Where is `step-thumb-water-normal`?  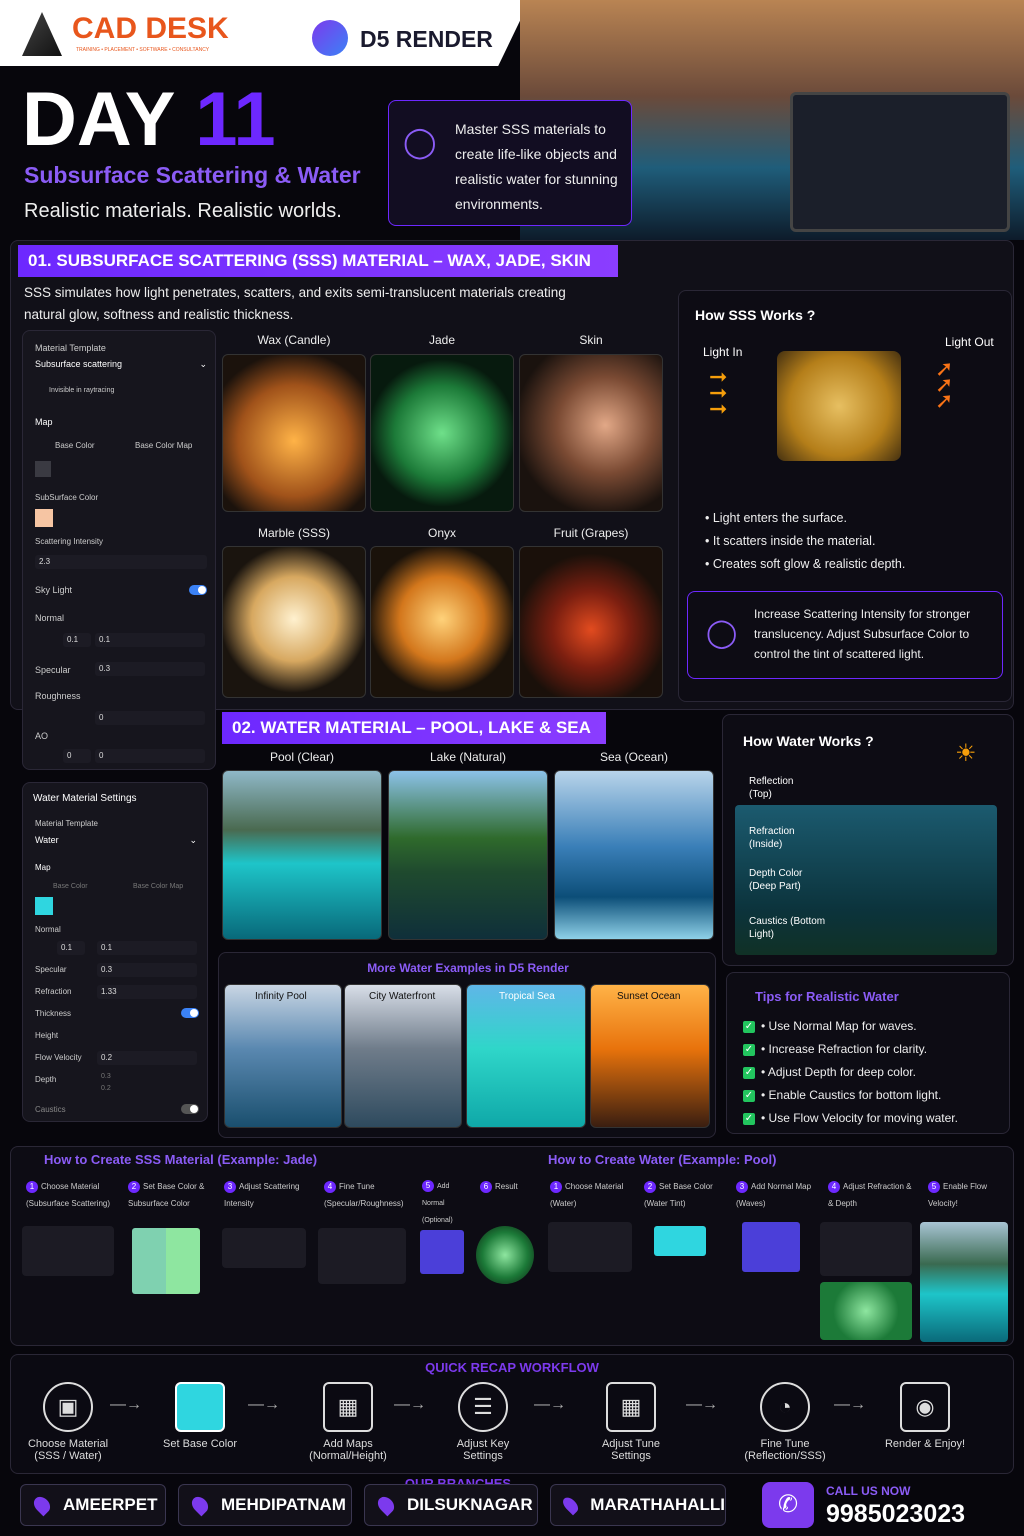
step-thumb-water-normal is located at coordinates (771, 1247).